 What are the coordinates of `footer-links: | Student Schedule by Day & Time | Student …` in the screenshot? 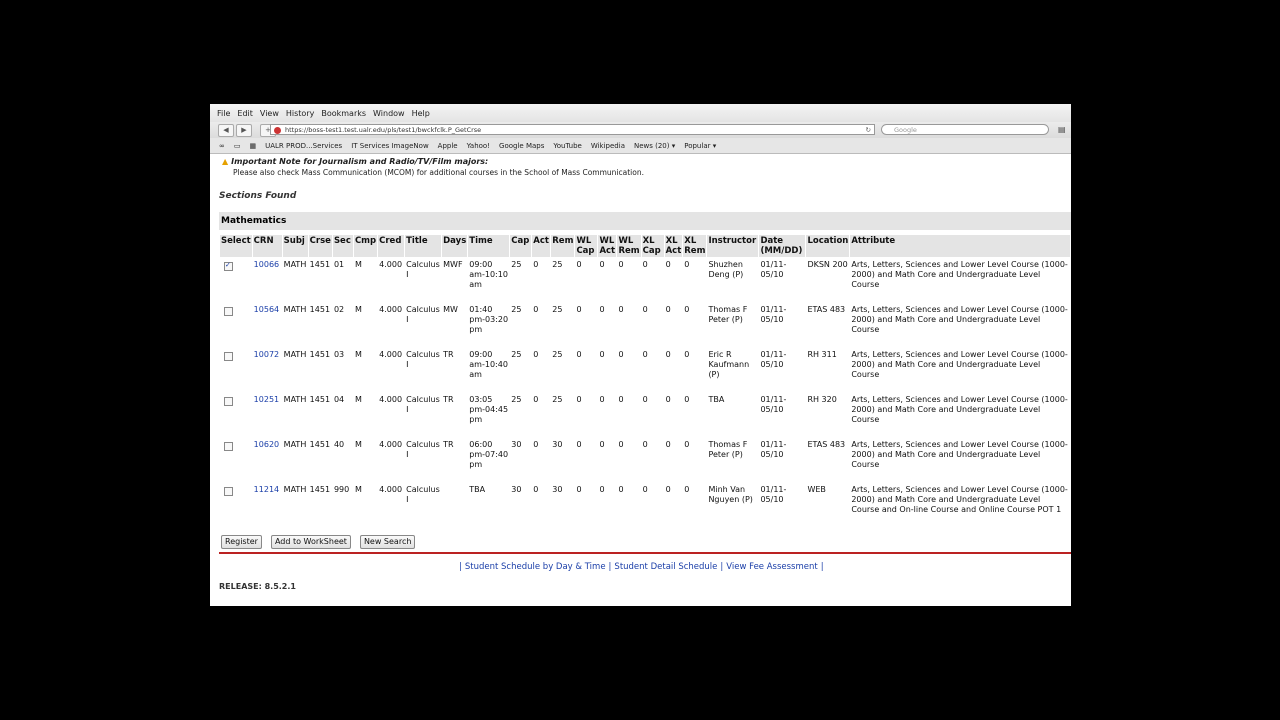 It's located at (641, 567).